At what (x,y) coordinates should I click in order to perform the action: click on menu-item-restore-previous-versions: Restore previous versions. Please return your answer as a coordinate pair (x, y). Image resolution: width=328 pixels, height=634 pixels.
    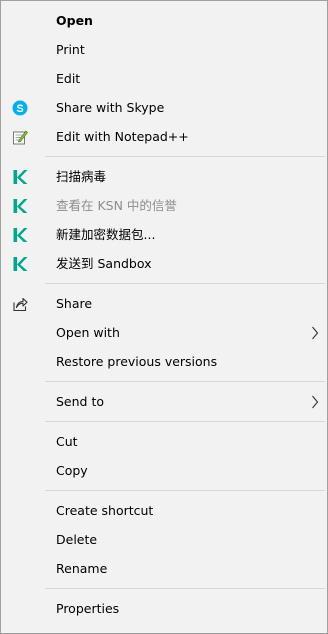
    Looking at the image, I should click on (164, 361).